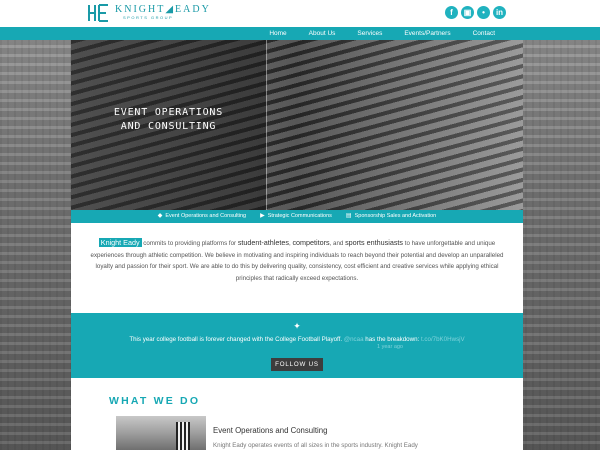 Image resolution: width=600 pixels, height=450 pixels. I want to click on event-photo, so click(161, 433).